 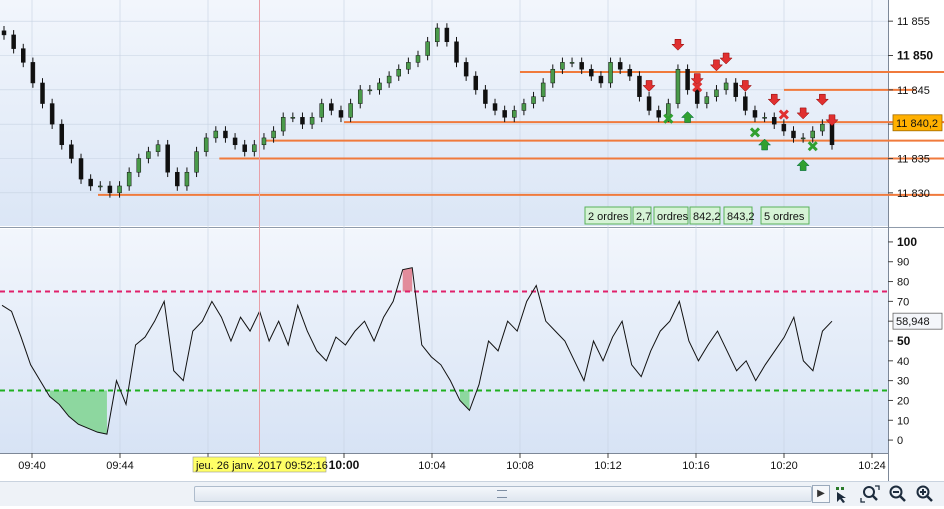 I want to click on oscillator-axis: 010203040506070809010058,948, so click(x=915, y=341).